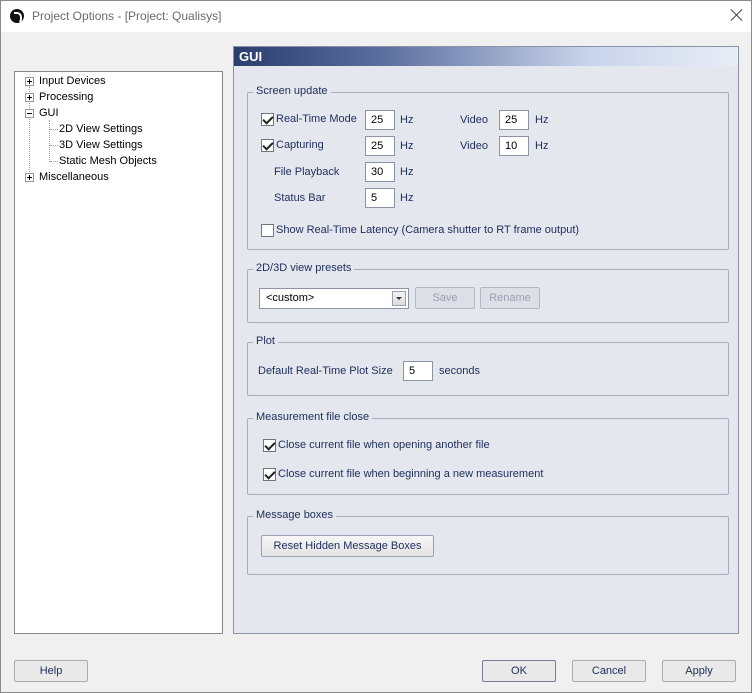  What do you see at coordinates (542, 146) in the screenshot?
I see `capturing-video-hz-unit: Hz` at bounding box center [542, 146].